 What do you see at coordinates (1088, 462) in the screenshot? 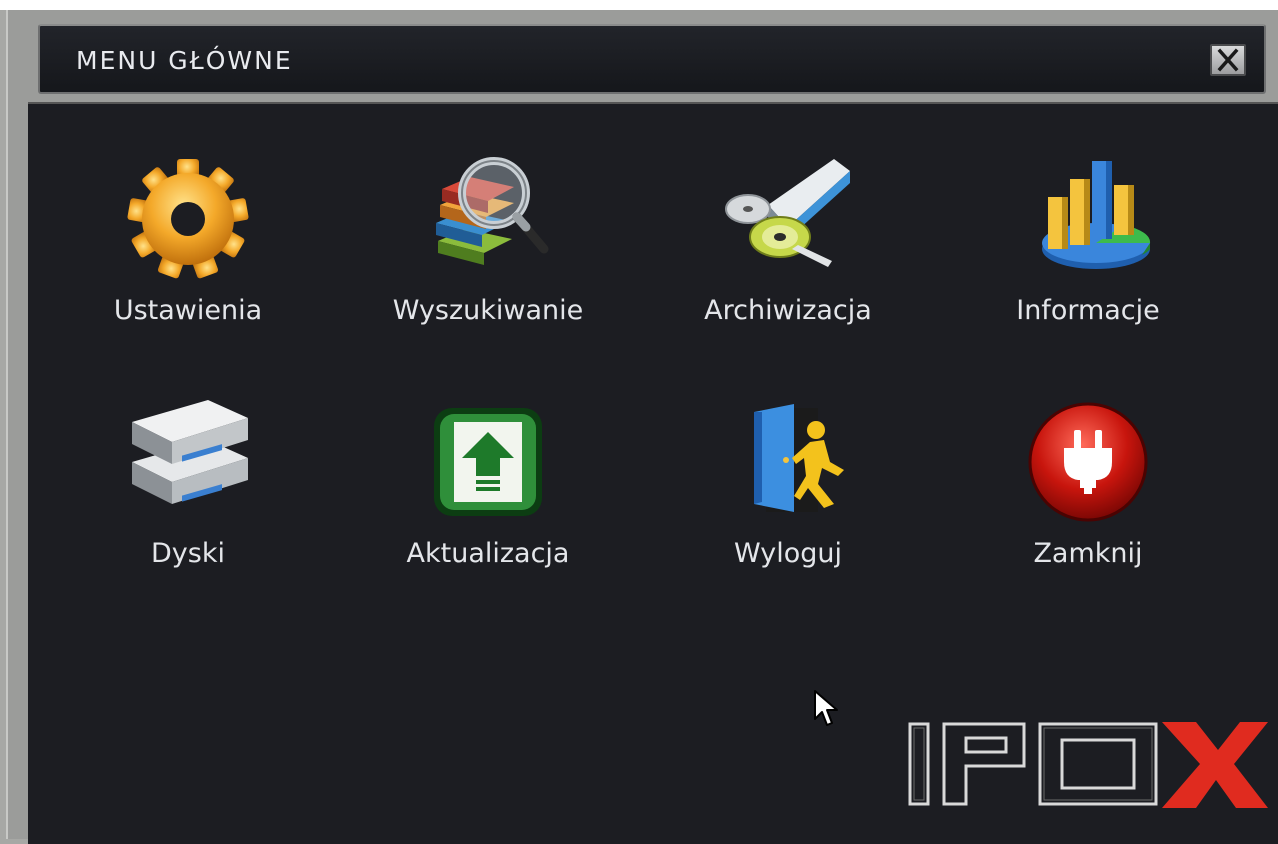
I see `power-plug-icon` at bounding box center [1088, 462].